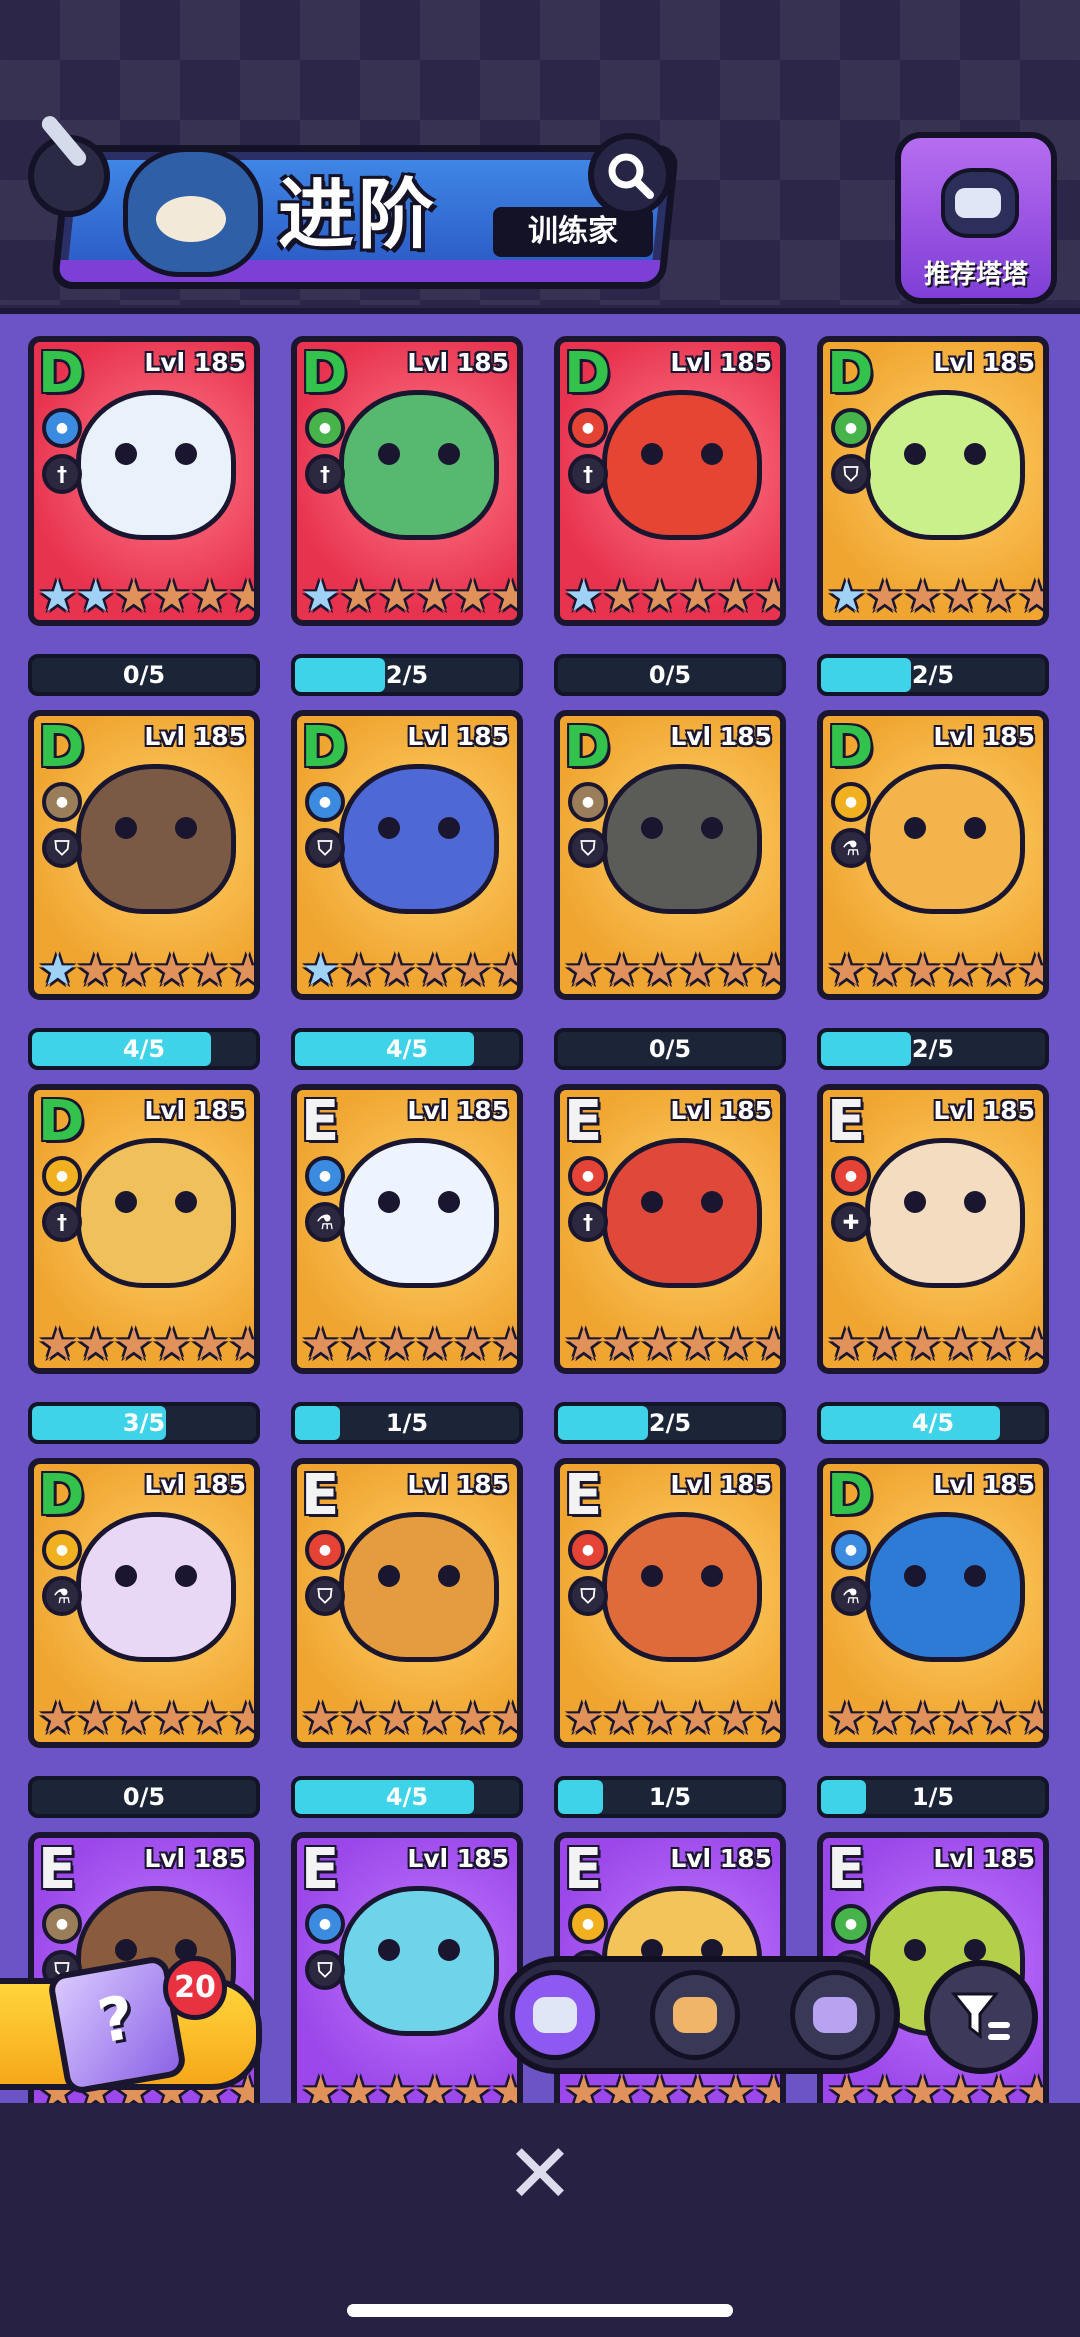 This screenshot has height=2337, width=1080. I want to click on pet-card: DLvl 185●†★★★★★★ 0/5, so click(670, 523).